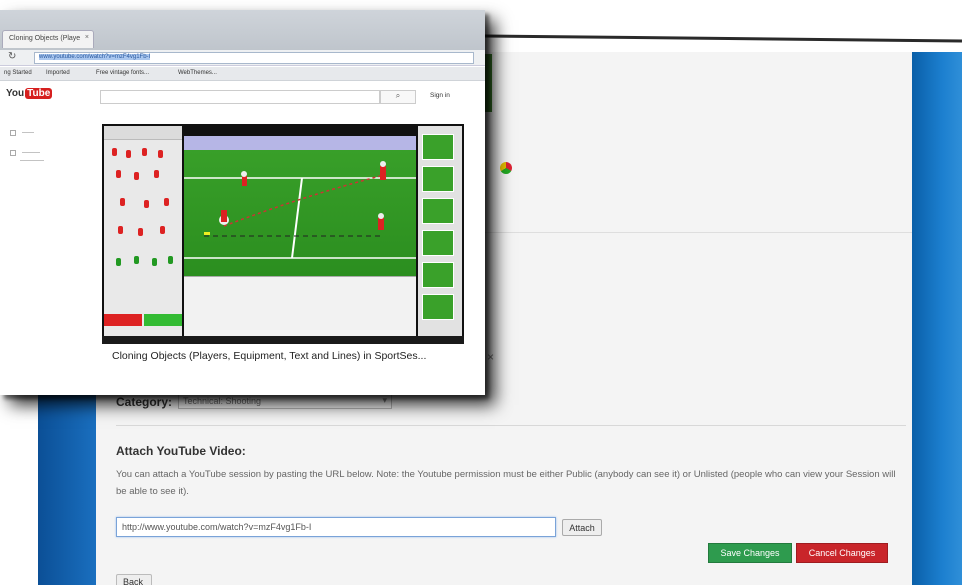 The height and width of the screenshot is (585, 962). I want to click on url-field: www.youtube.com/watch?v=mzF4vg1Fb-I, so click(254, 58).